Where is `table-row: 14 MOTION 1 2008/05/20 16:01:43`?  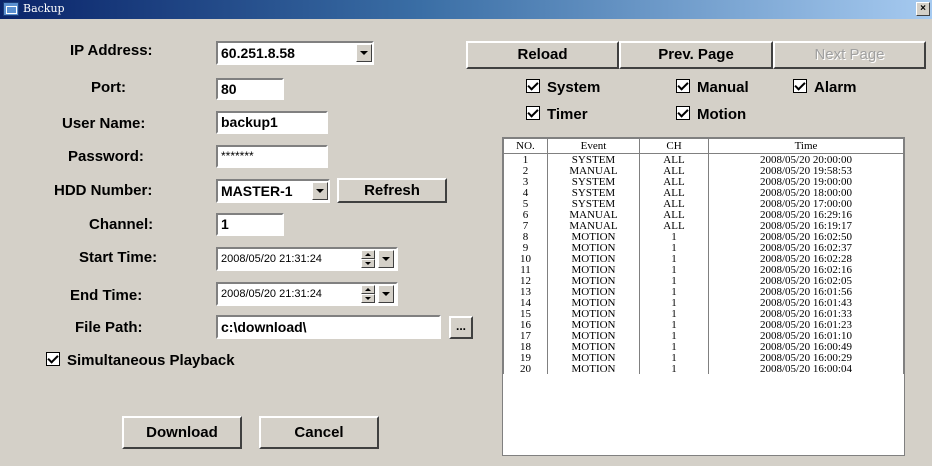 table-row: 14 MOTION 1 2008/05/20 16:01:43 is located at coordinates (703, 302).